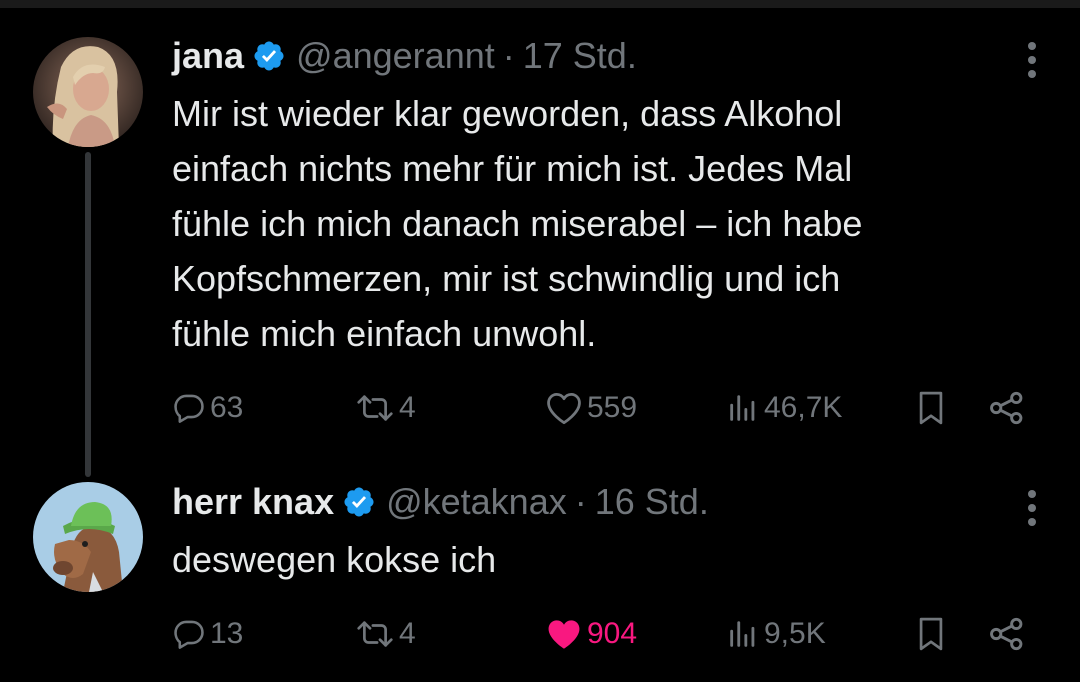 The width and height of the screenshot is (1080, 682). What do you see at coordinates (652, 502) in the screenshot?
I see `timestamp: 16 Std.` at bounding box center [652, 502].